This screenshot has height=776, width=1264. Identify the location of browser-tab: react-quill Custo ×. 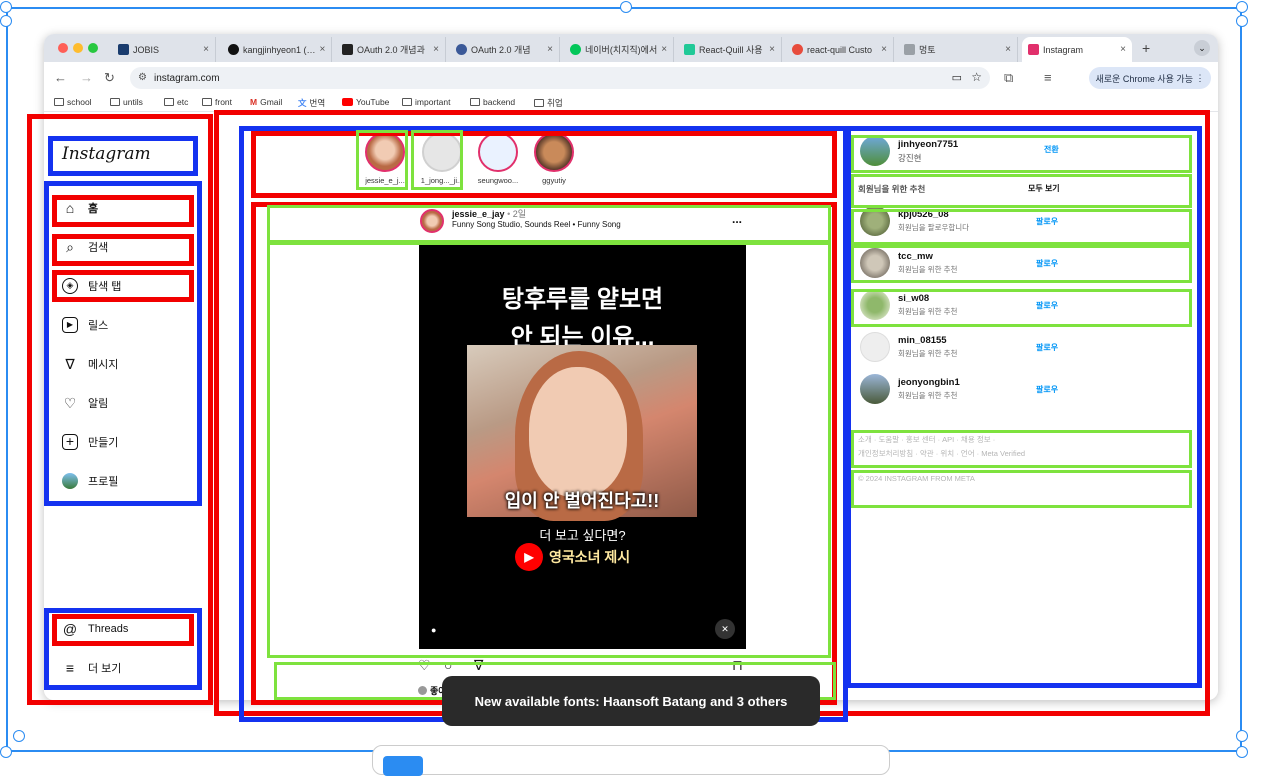
(840, 49).